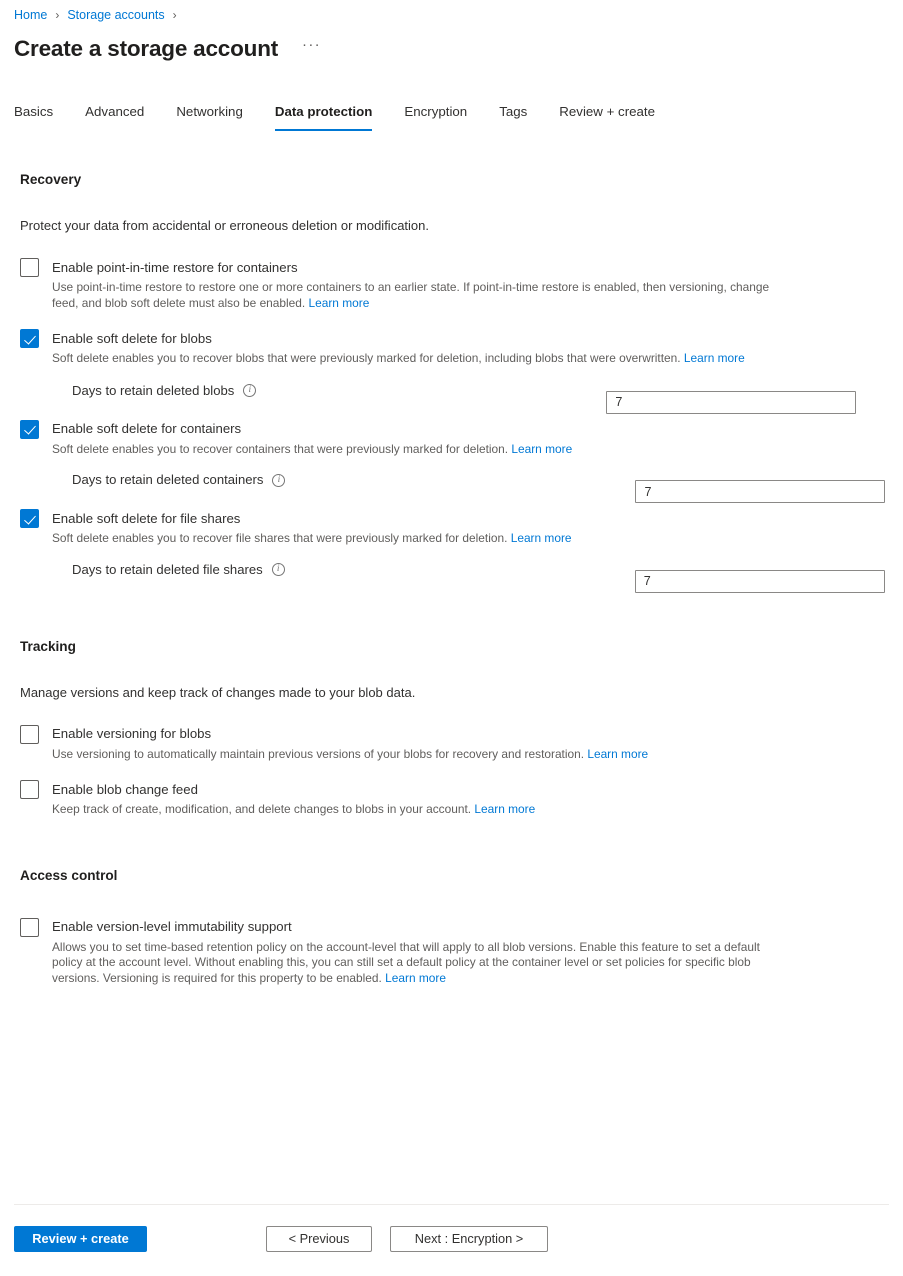 Image resolution: width=903 pixels, height=1276 pixels. I want to click on field-label-retain-file-shares: Days to retain deleted file shares, so click(167, 569).